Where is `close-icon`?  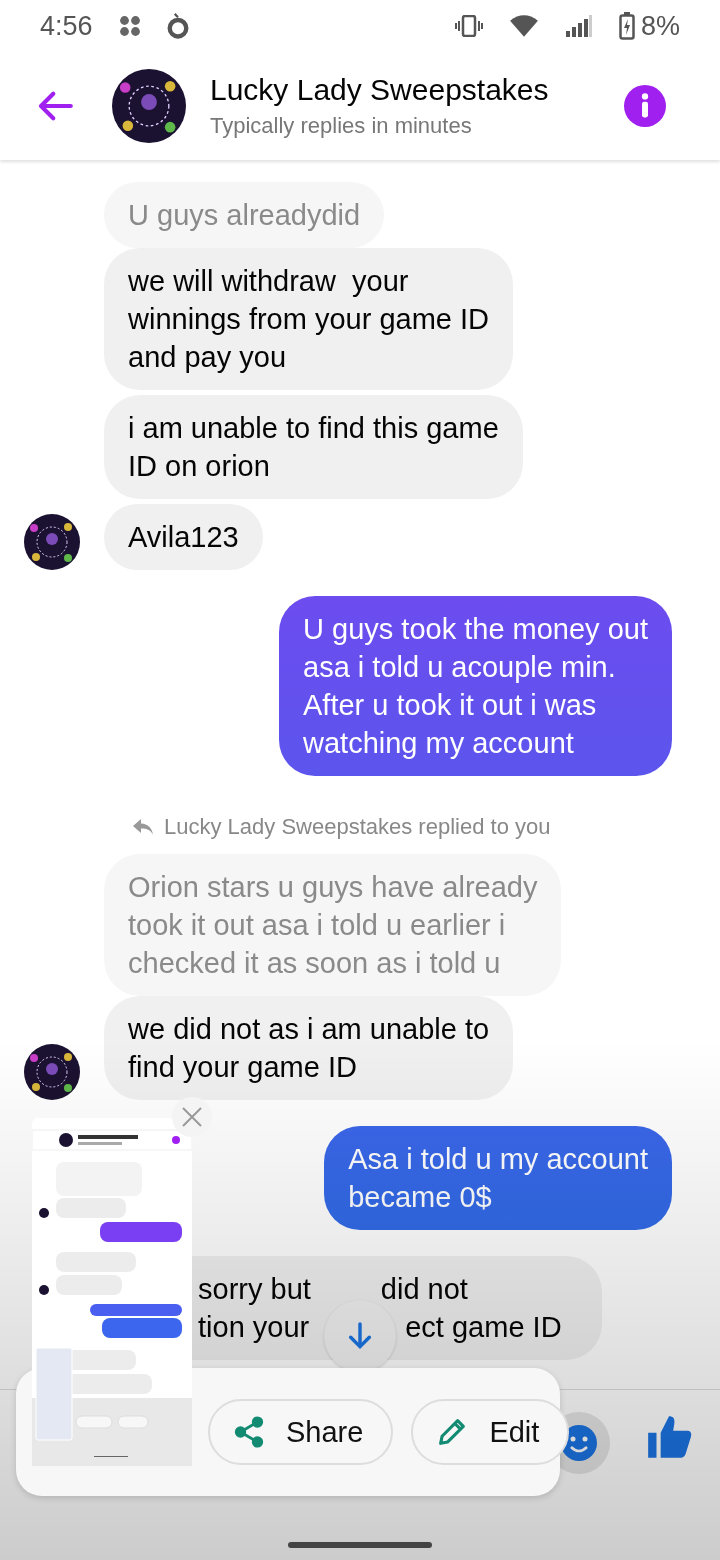
close-icon is located at coordinates (192, 1117).